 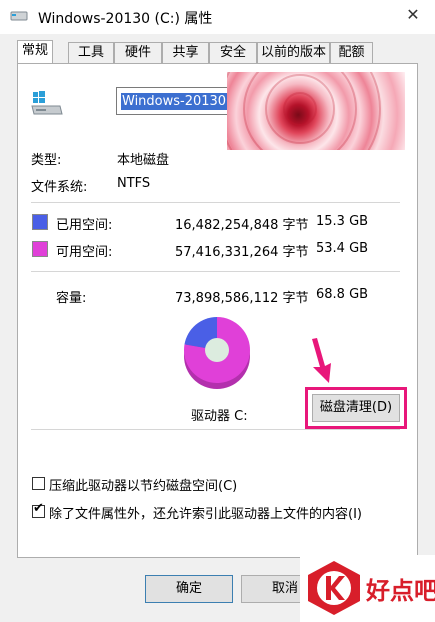 I want to click on watermark-logo: 好点吧, so click(x=367, y=588).